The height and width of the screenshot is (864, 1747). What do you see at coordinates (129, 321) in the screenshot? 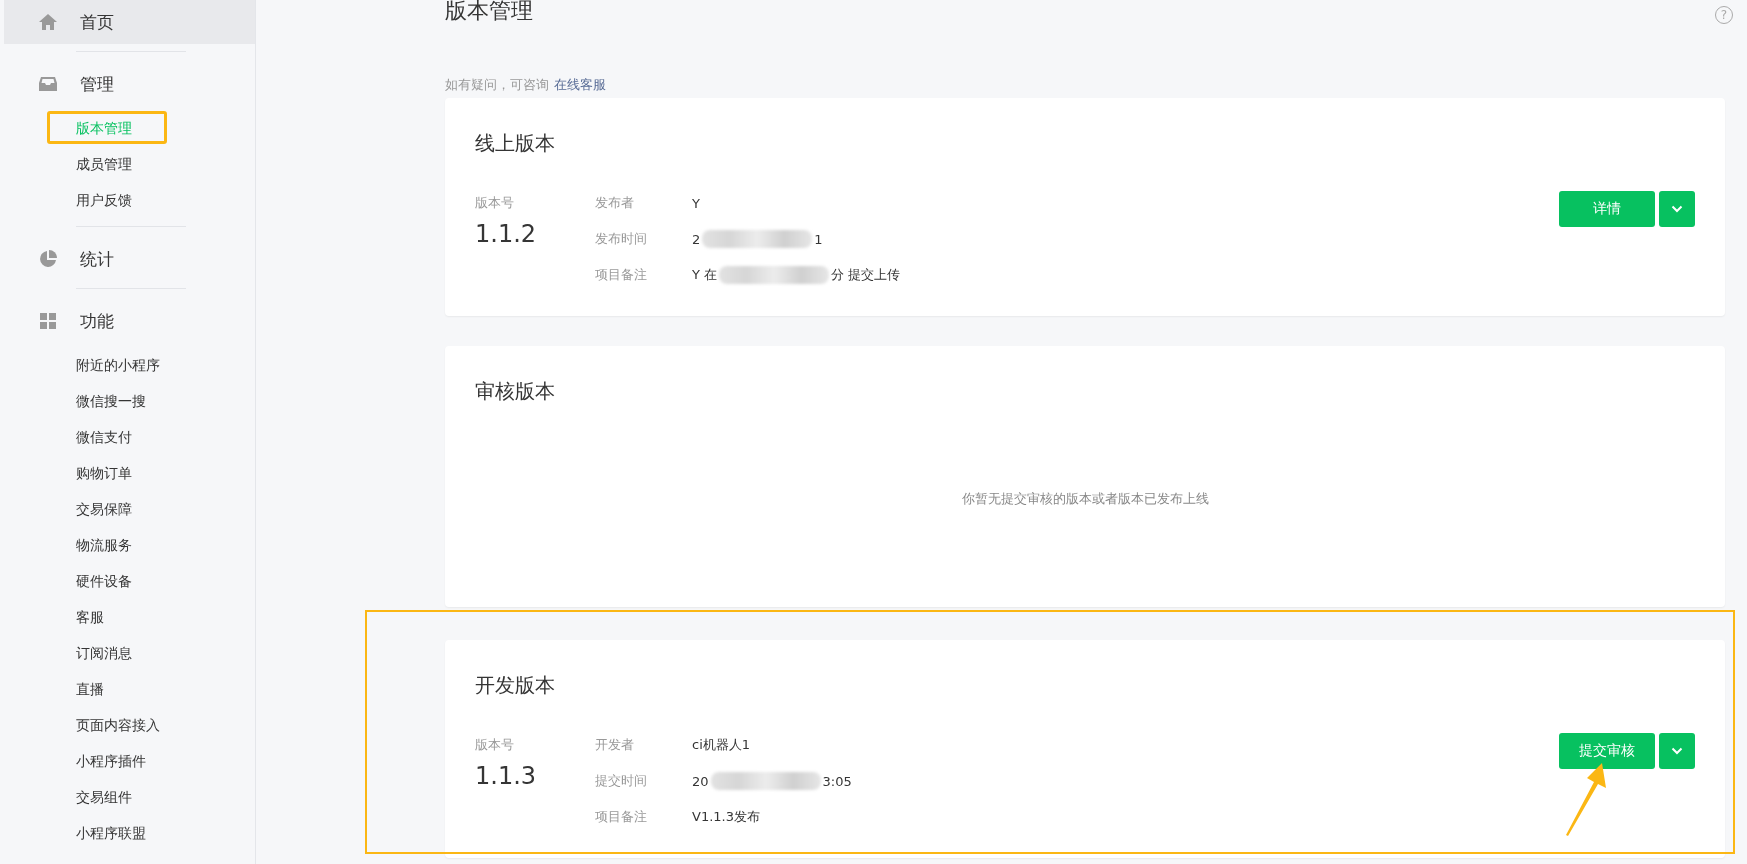
I see `nav-section: 功能` at bounding box center [129, 321].